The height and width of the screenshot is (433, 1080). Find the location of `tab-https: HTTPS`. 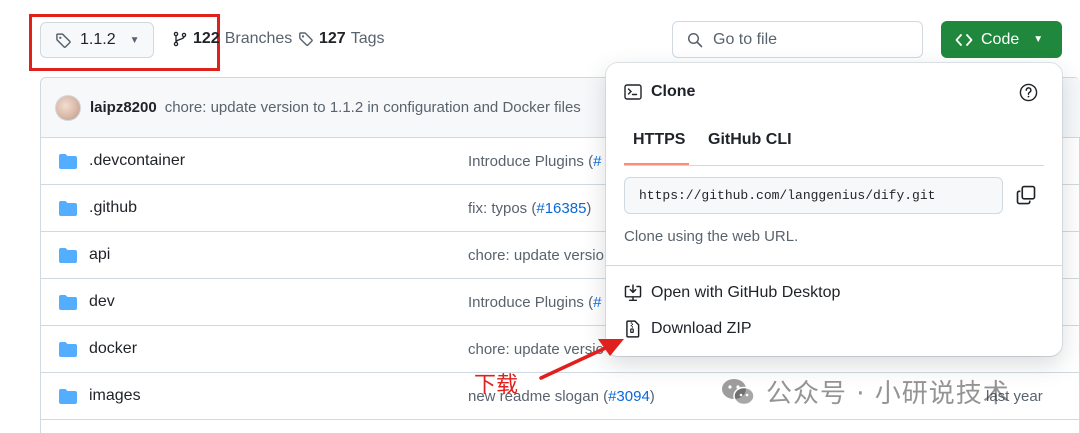

tab-https: HTTPS is located at coordinates (659, 140).